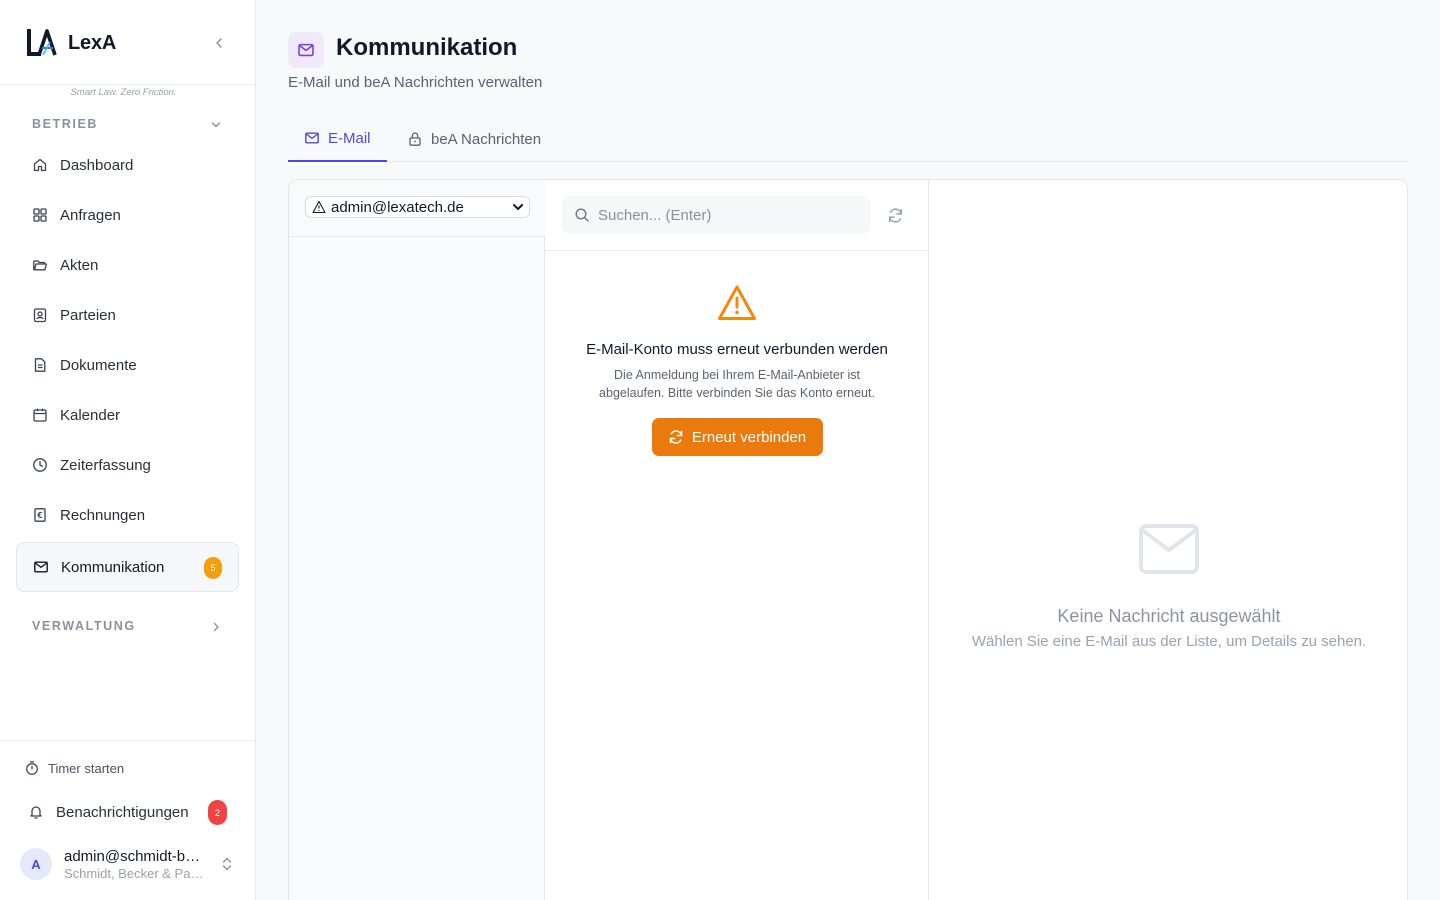 Image resolution: width=1440 pixels, height=900 pixels. I want to click on section-verwaltung: VERWALTUNG, so click(84, 626).